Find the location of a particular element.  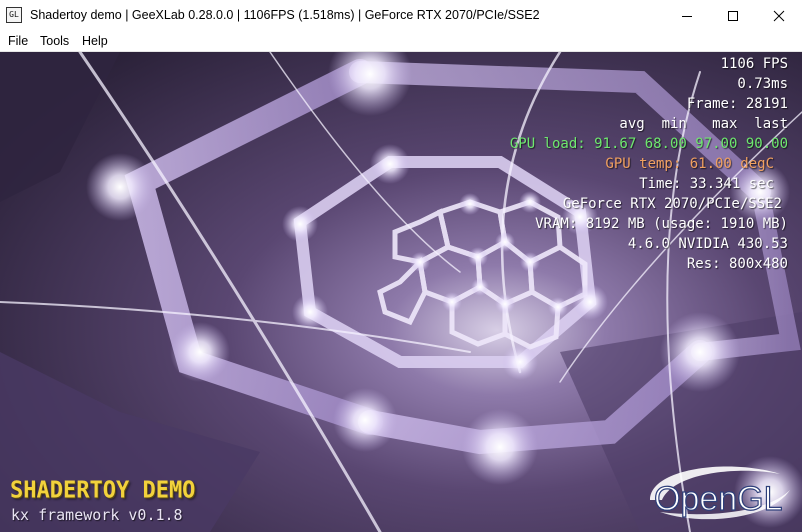

app-icon: GL is located at coordinates (14, 15).